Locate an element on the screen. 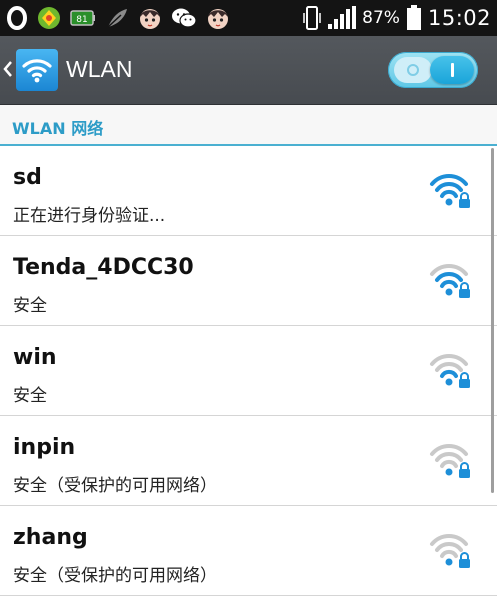  signal-icon is located at coordinates (342, 18).